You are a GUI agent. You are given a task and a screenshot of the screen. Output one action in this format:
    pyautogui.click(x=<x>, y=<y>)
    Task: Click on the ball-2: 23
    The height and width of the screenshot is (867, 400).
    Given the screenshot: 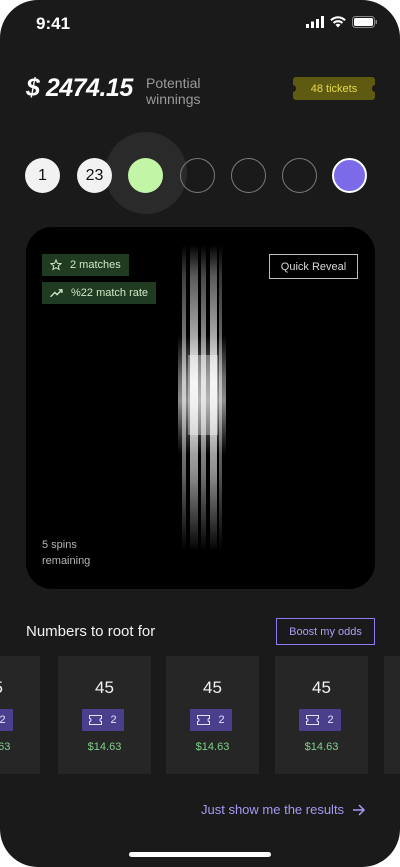 What is the action you would take?
    pyautogui.click(x=94, y=175)
    